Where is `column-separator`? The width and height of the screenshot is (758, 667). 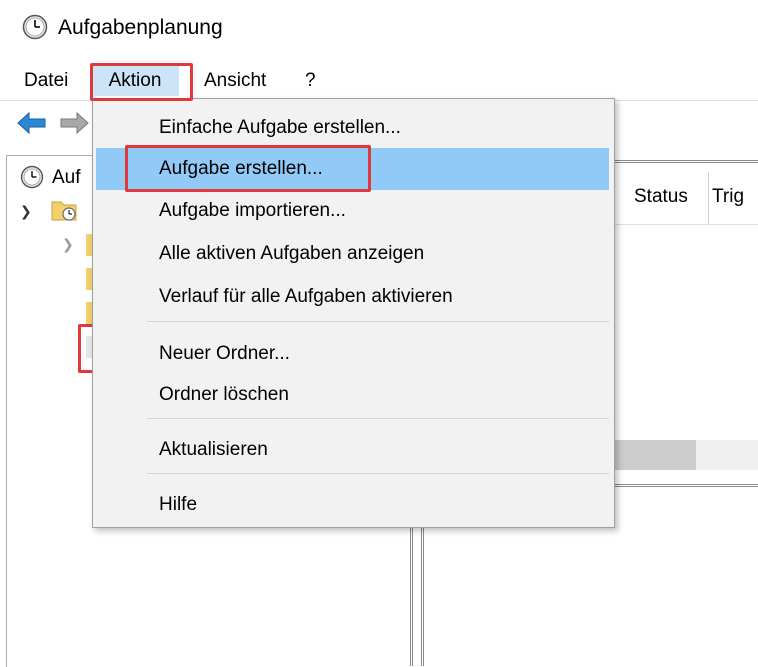 column-separator is located at coordinates (708, 198).